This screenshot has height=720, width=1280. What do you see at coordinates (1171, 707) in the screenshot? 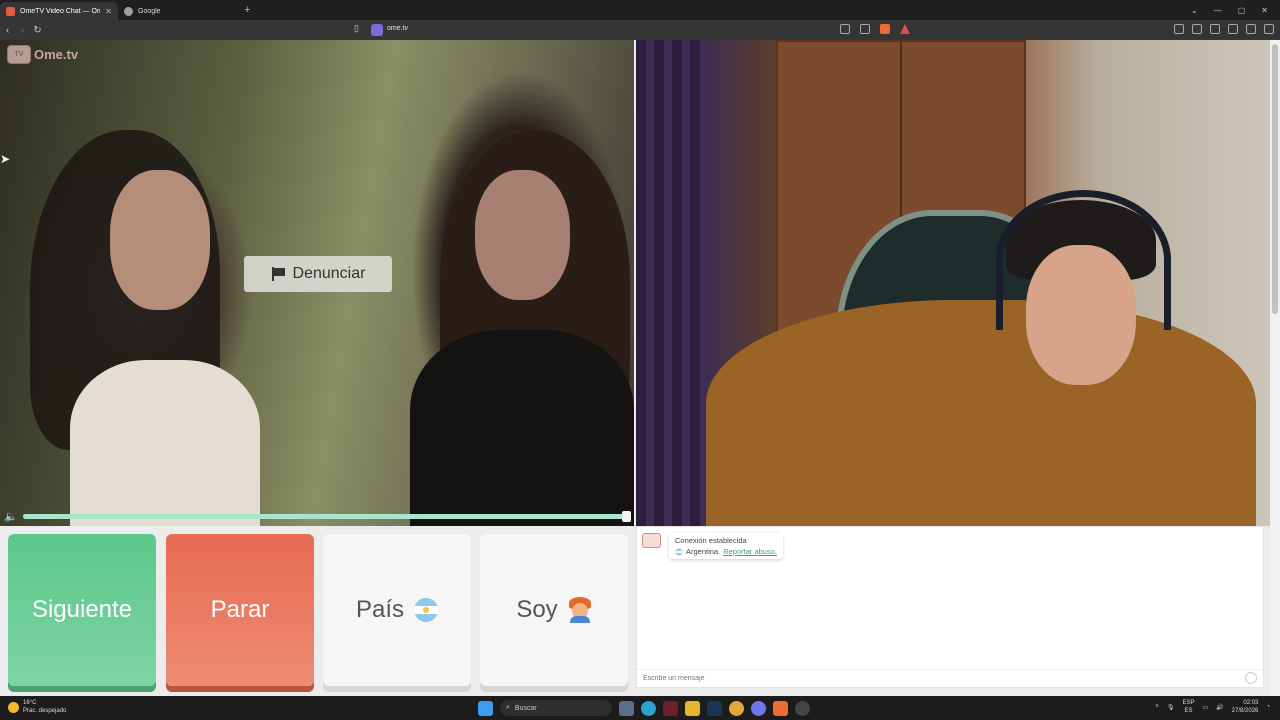
I see `microphone-icon: 🎙` at bounding box center [1171, 707].